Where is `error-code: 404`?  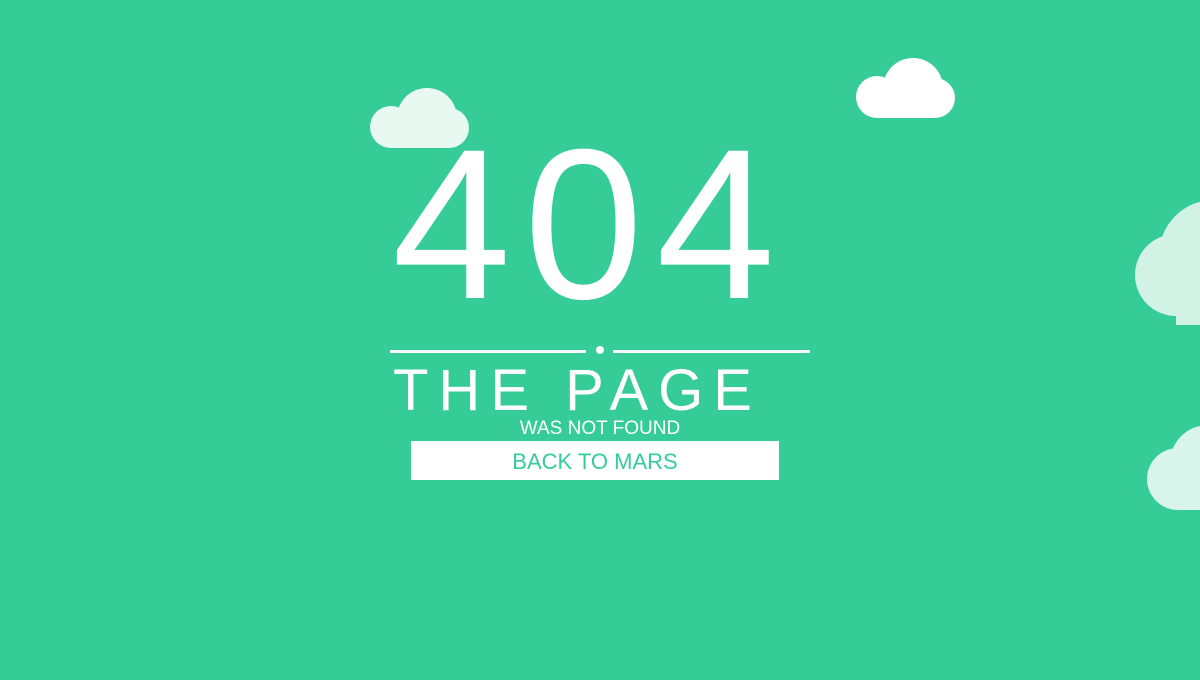 error-code: 404 is located at coordinates (590, 224).